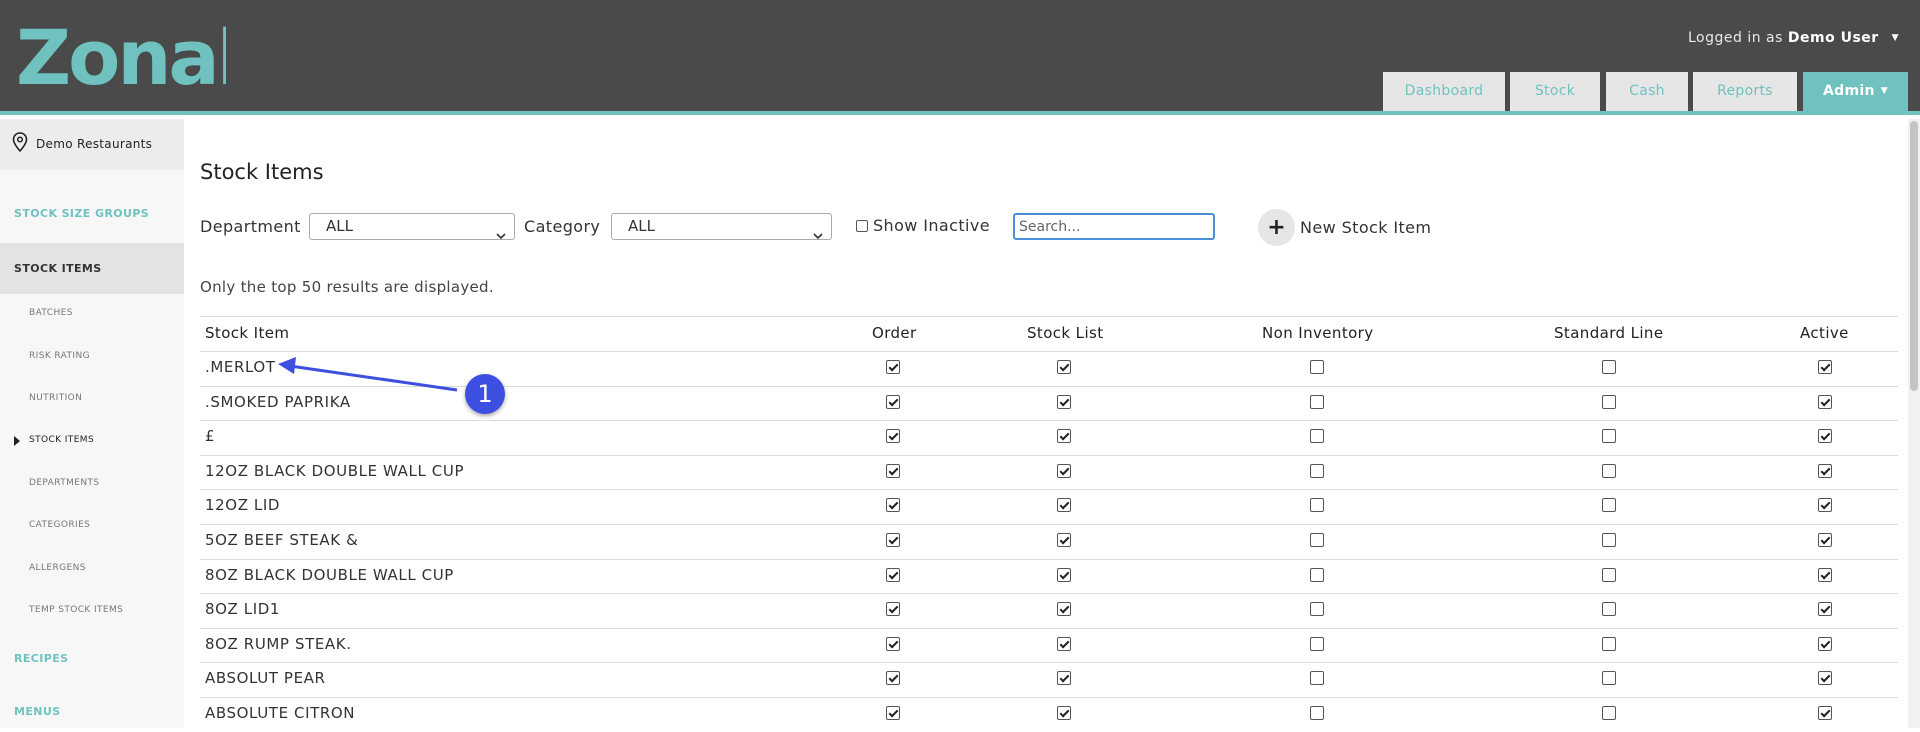  Describe the element at coordinates (1049, 472) in the screenshot. I see `table-row: 12OZ BLACK DOUBLE WALL CUP` at that location.